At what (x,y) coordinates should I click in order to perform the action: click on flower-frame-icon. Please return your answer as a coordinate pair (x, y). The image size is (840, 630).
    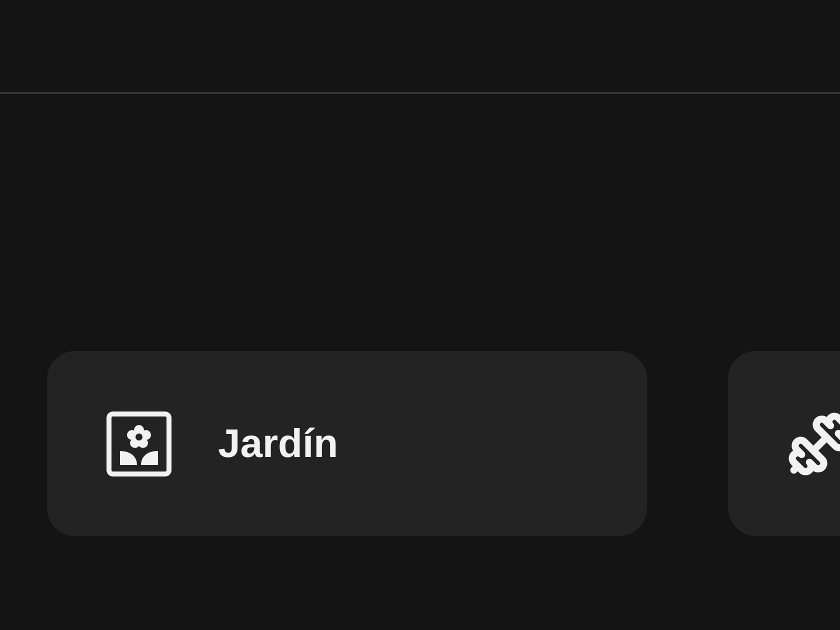
    Looking at the image, I should click on (139, 443).